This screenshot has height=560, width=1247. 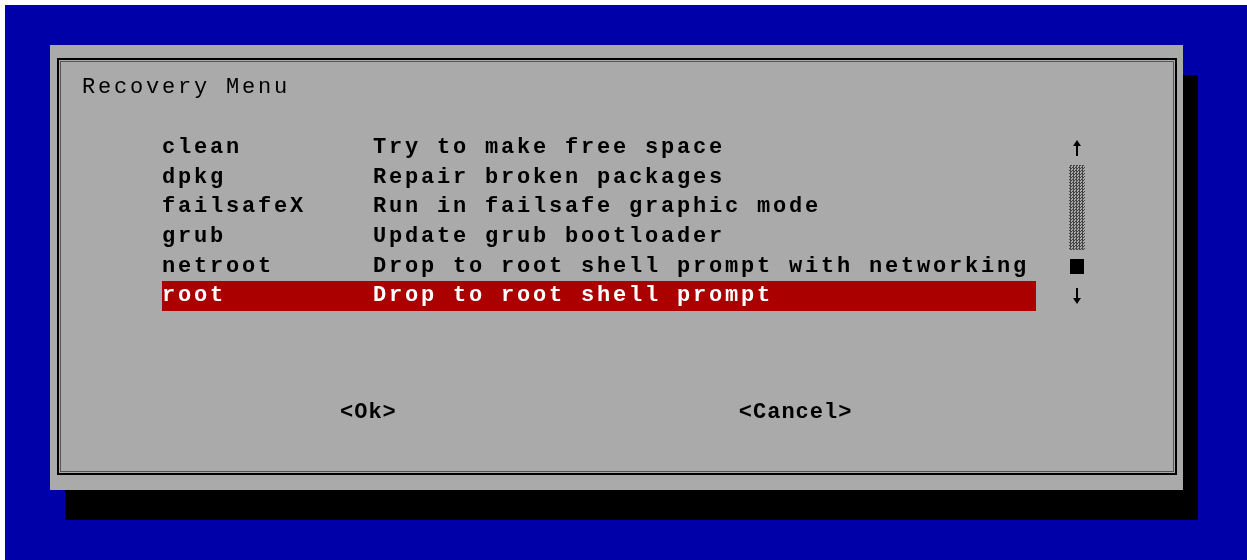 I want to click on item-name: failsafeX, so click(x=235, y=207).